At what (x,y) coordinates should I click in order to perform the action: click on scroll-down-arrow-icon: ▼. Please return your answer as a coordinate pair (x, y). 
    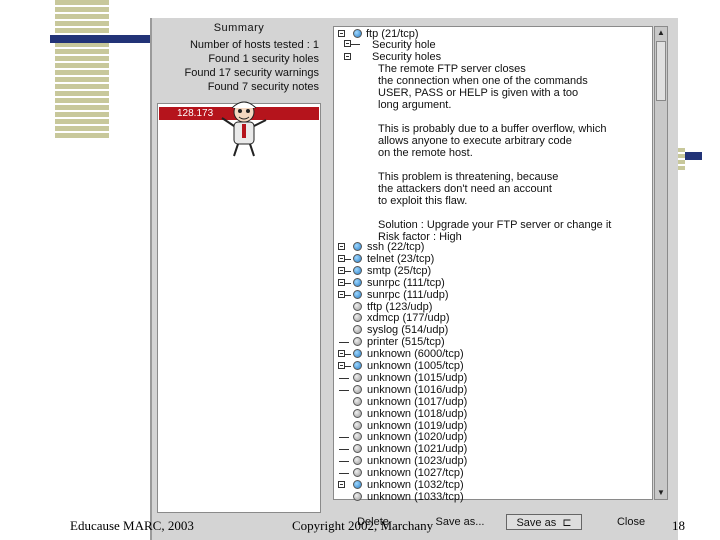
    Looking at the image, I should click on (661, 493).